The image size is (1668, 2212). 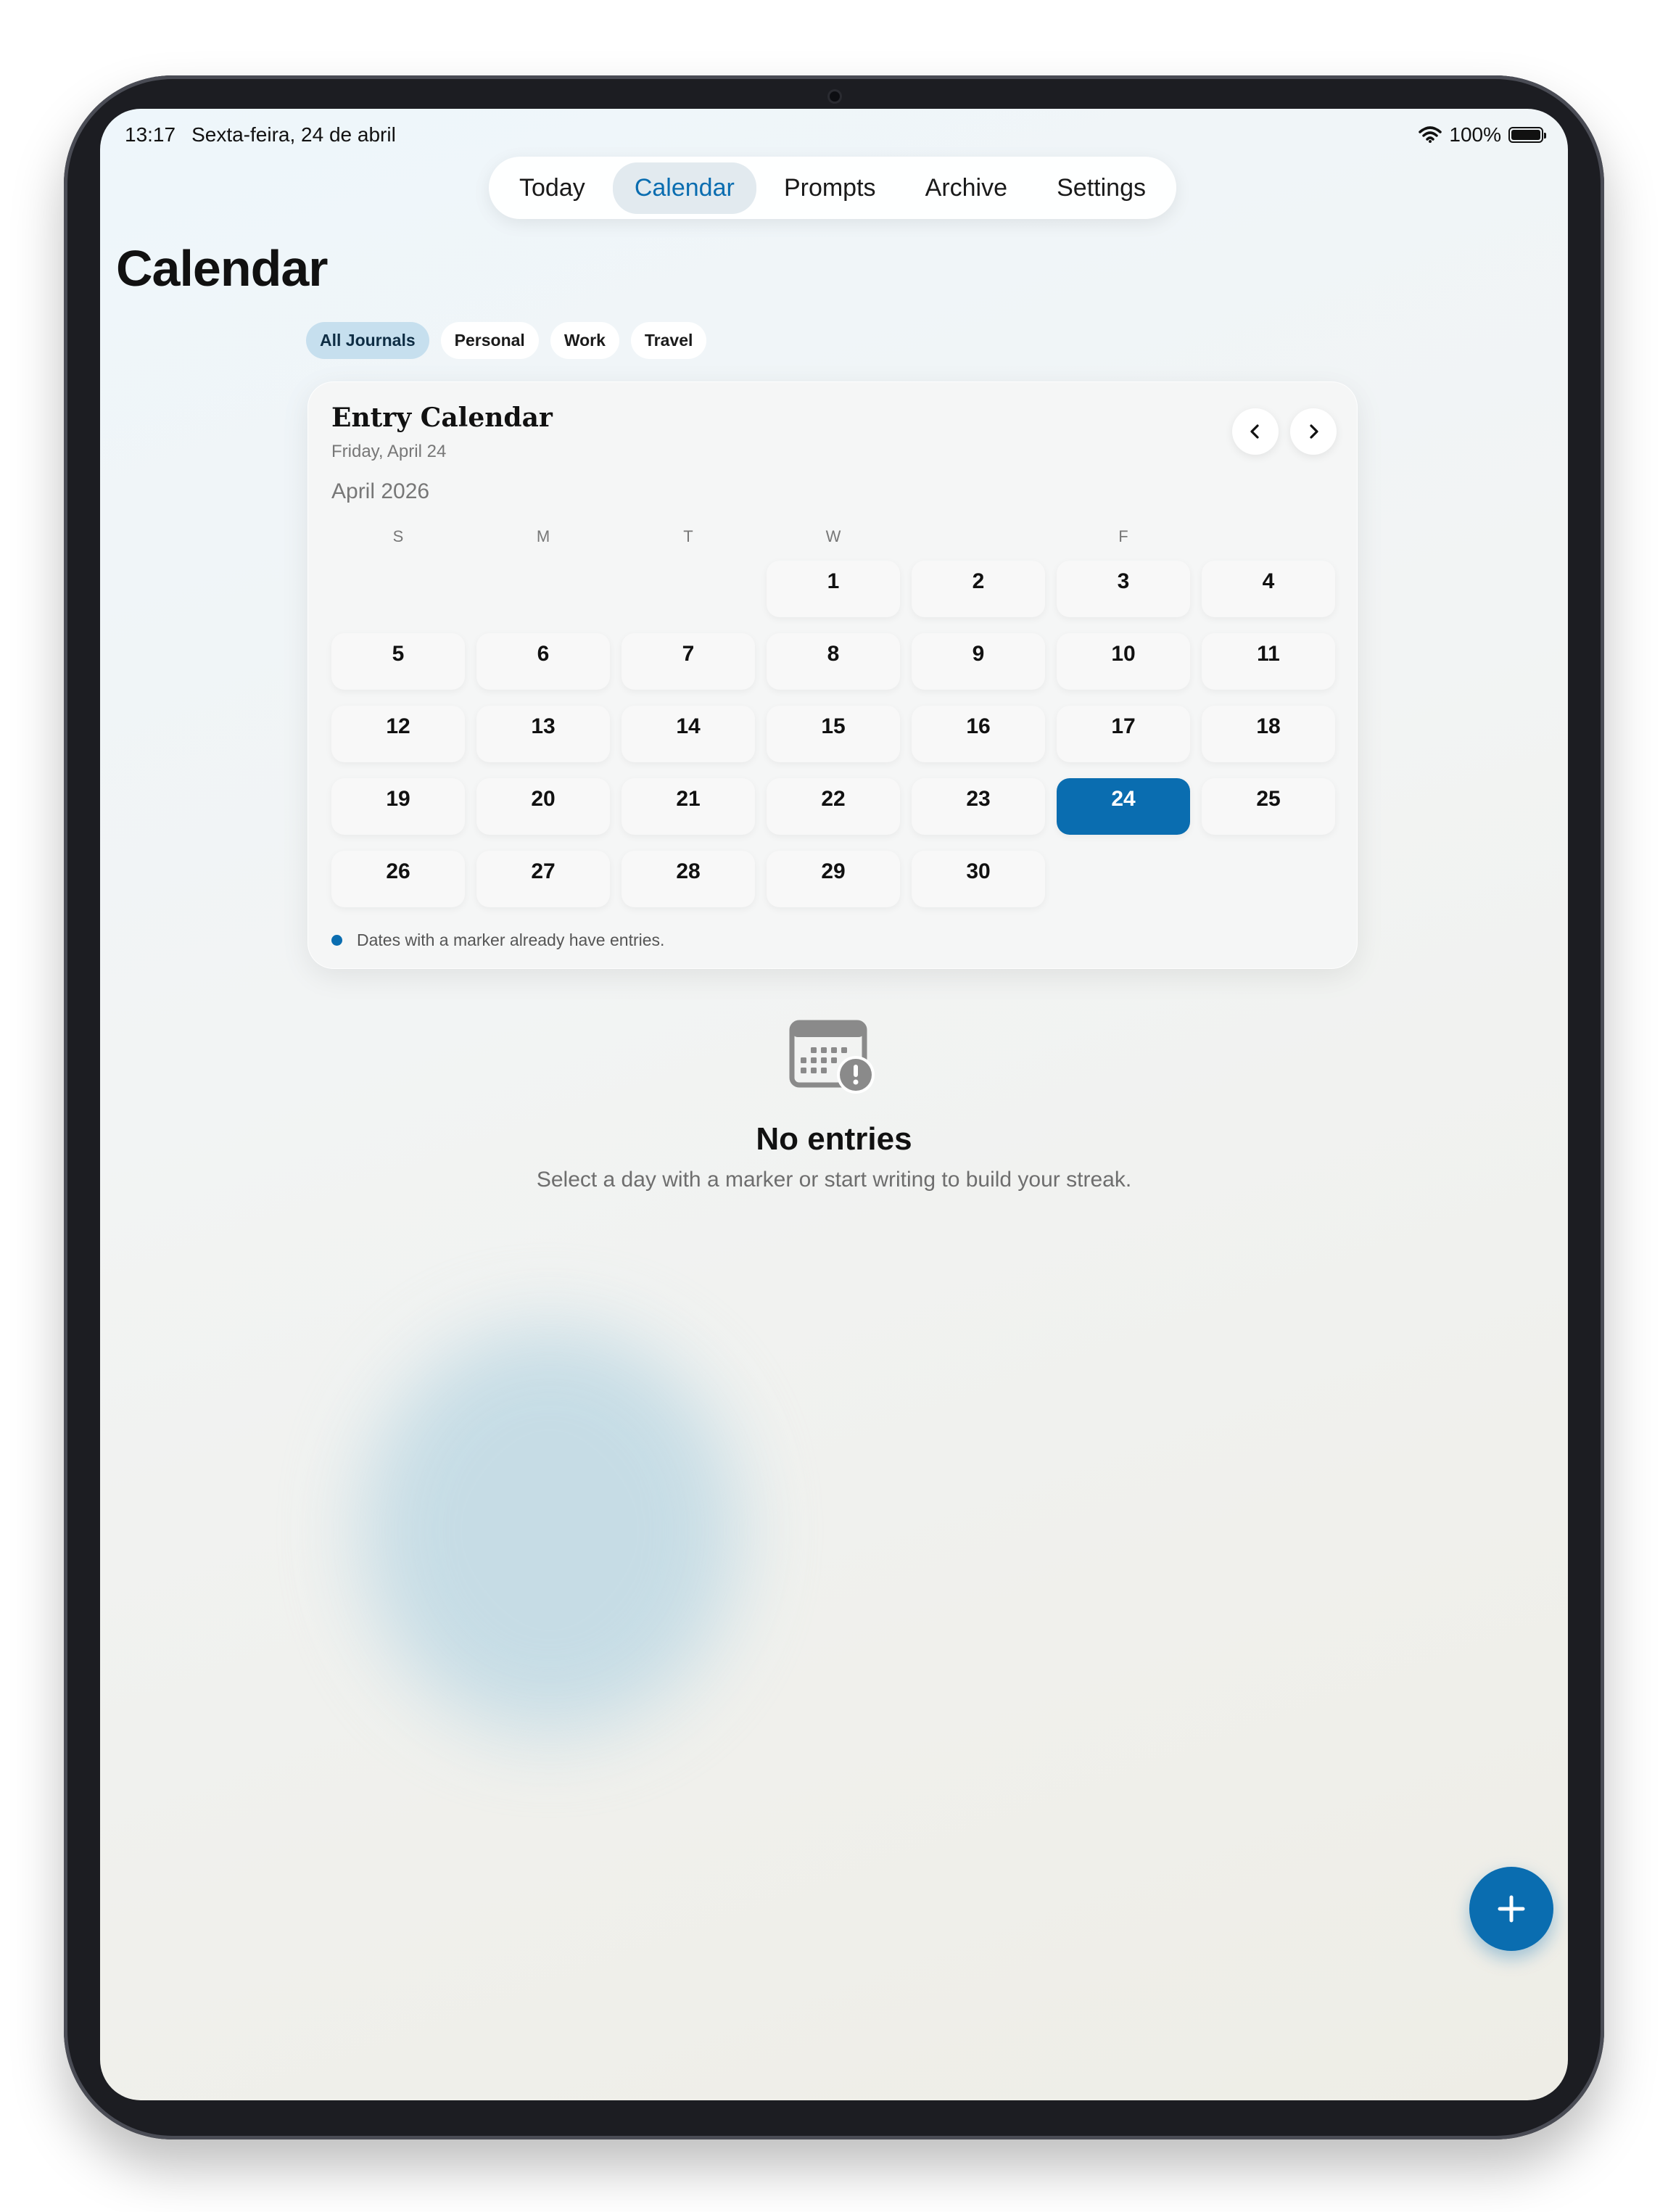 What do you see at coordinates (668, 340) in the screenshot?
I see `chip-travel: Travel` at bounding box center [668, 340].